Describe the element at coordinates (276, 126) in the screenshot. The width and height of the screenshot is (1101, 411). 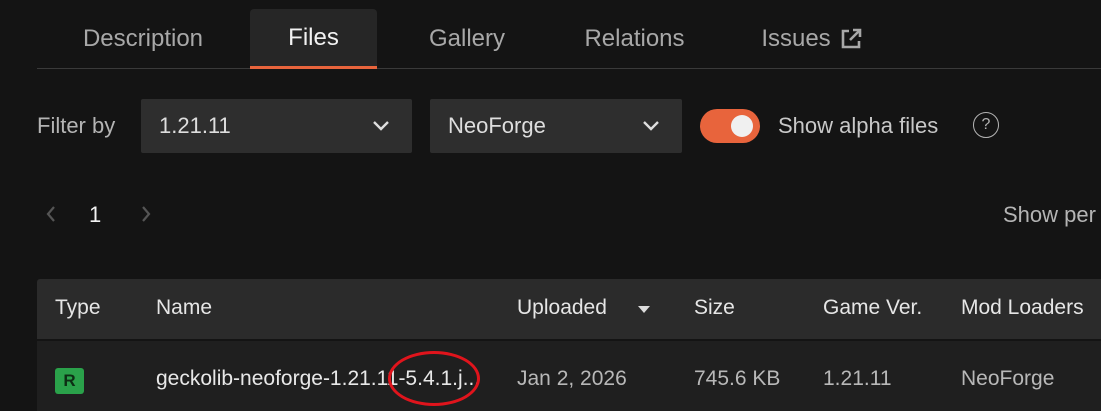
I see `game-version-select: 1.21.11` at that location.